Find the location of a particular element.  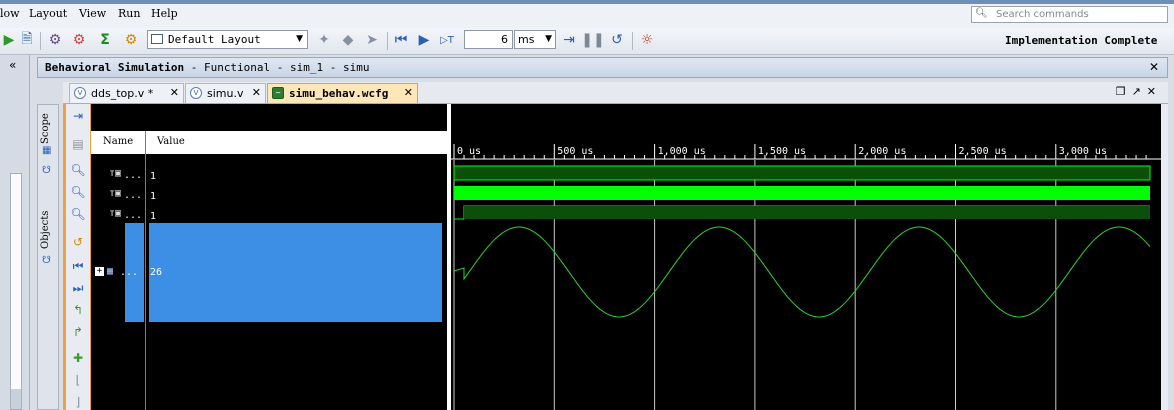

run-time-input: 6 is located at coordinates (488, 39).